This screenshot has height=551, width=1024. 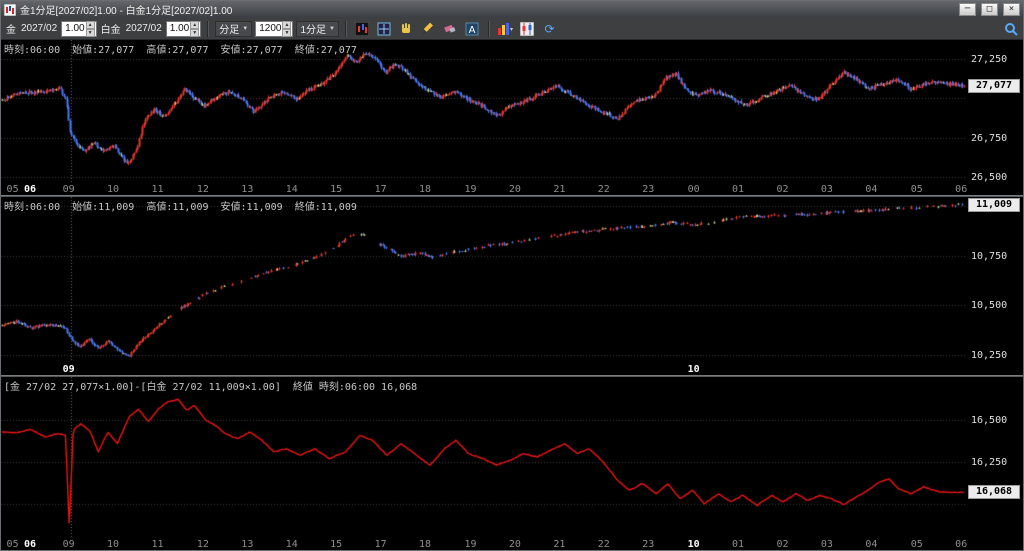 I want to click on gold-contract-label: 2027/02, so click(x=39, y=28).